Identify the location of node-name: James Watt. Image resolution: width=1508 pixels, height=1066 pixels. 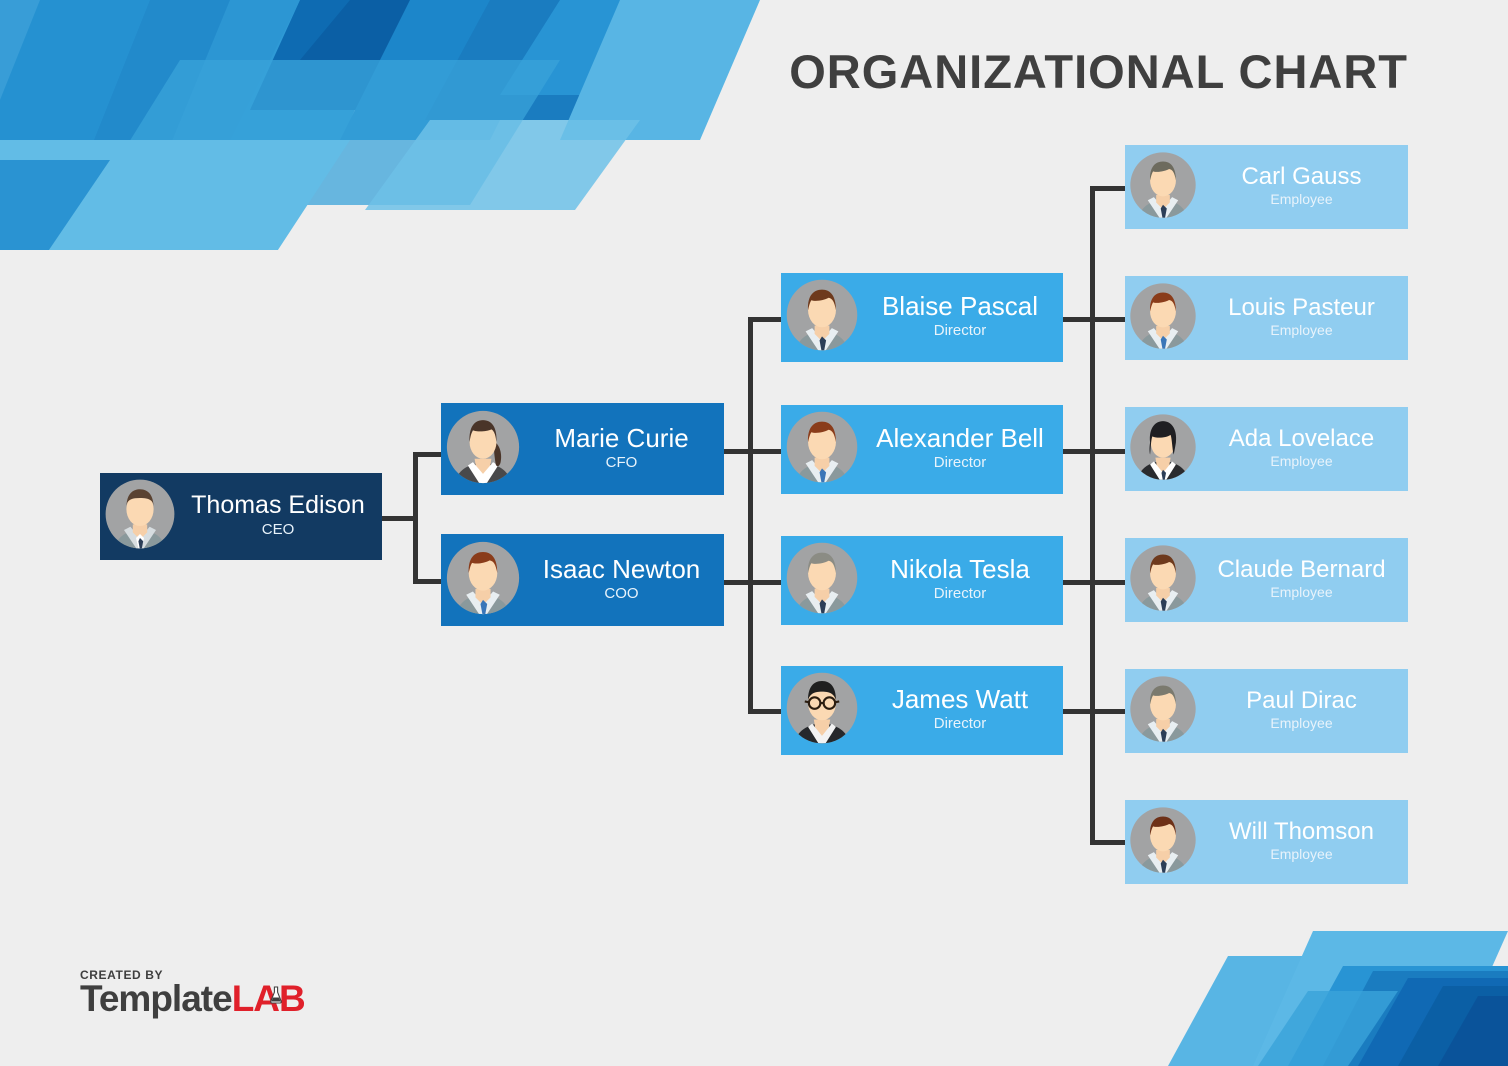
(960, 699).